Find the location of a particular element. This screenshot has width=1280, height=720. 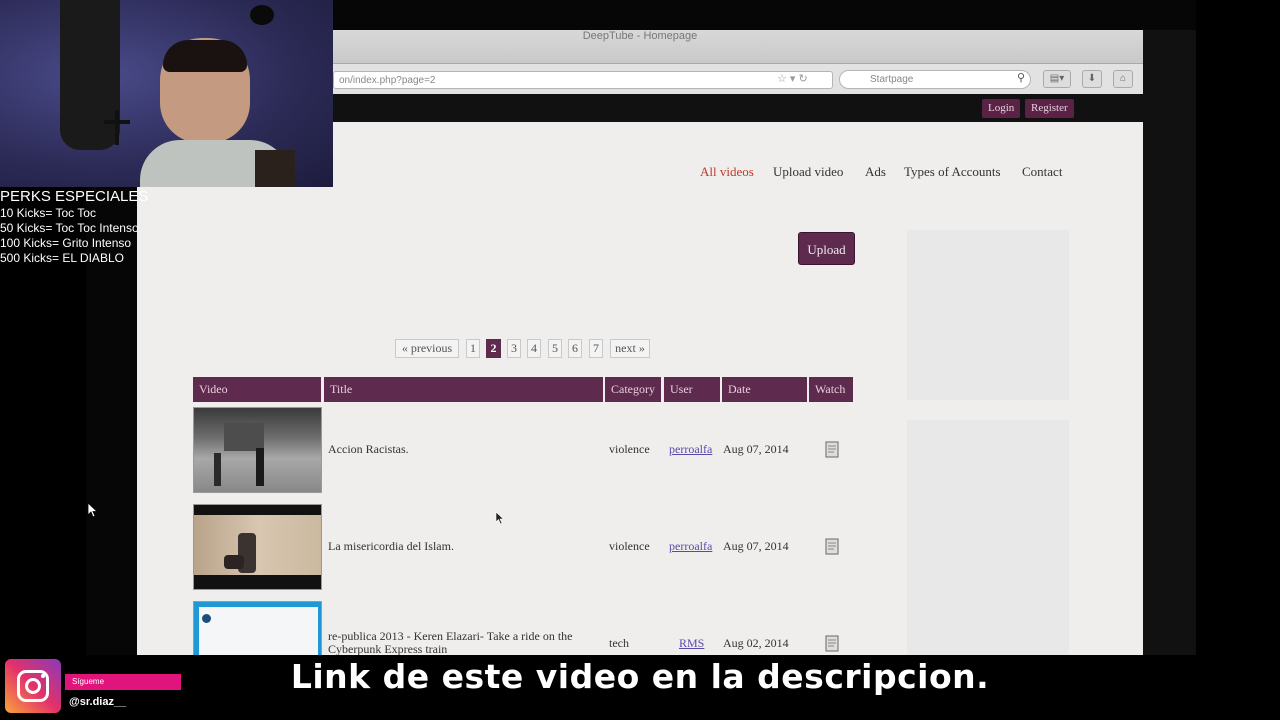

column-header-date: Date is located at coordinates (764, 389).